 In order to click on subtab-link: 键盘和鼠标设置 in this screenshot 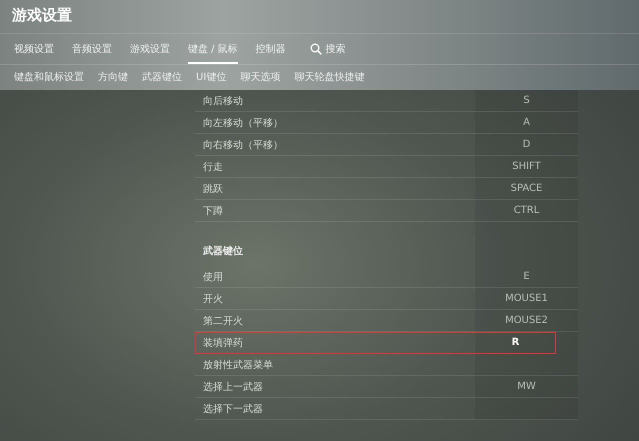, I will do `click(49, 77)`.